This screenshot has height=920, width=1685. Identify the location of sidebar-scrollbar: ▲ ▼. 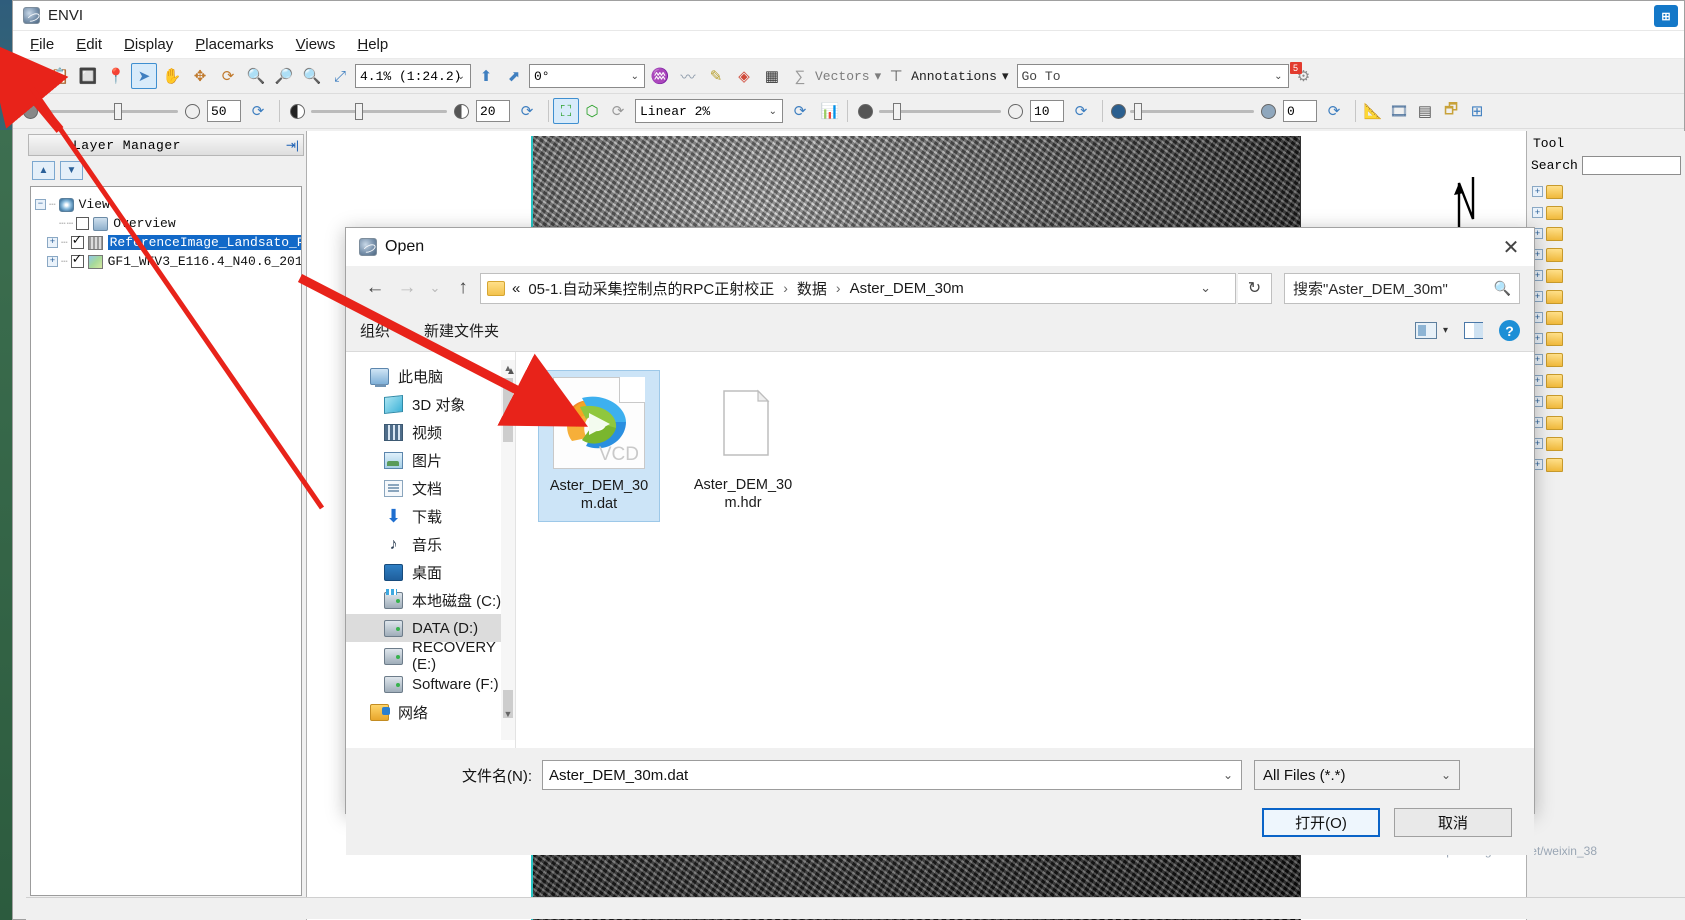
(508, 550).